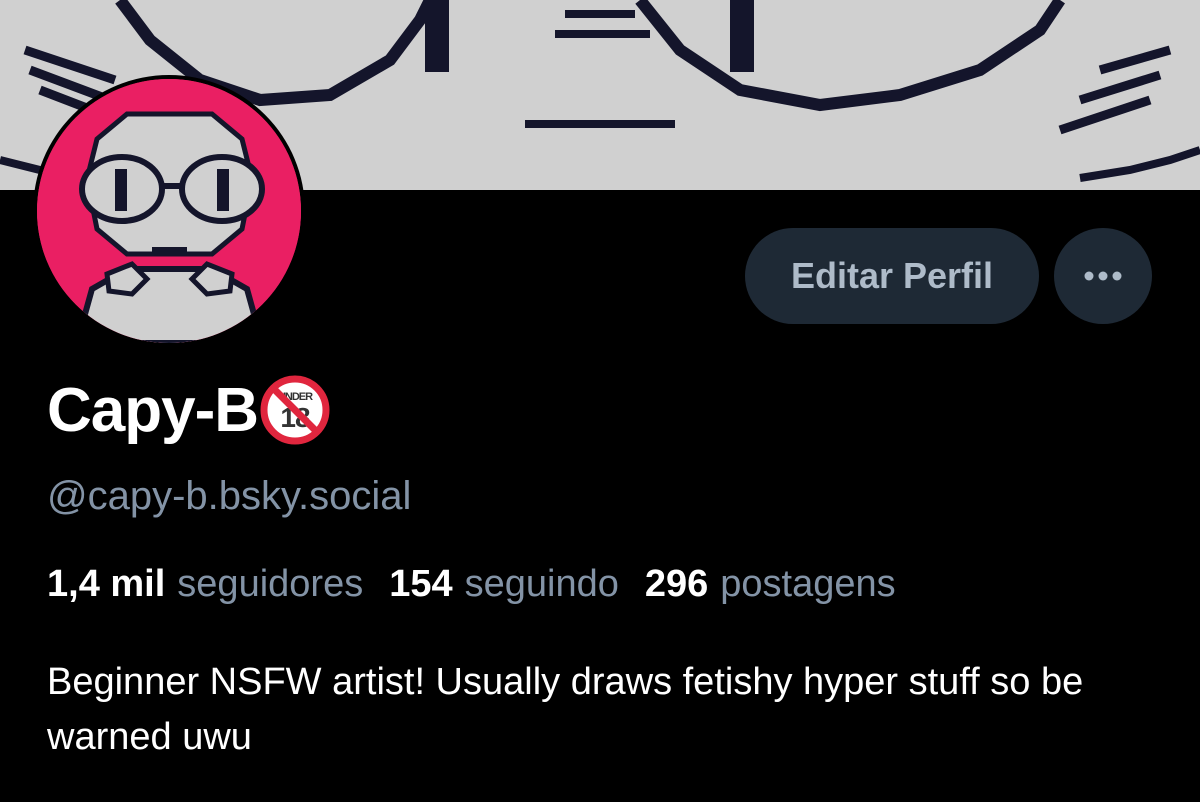  What do you see at coordinates (808, 584) in the screenshot?
I see `posts-label: postagens` at bounding box center [808, 584].